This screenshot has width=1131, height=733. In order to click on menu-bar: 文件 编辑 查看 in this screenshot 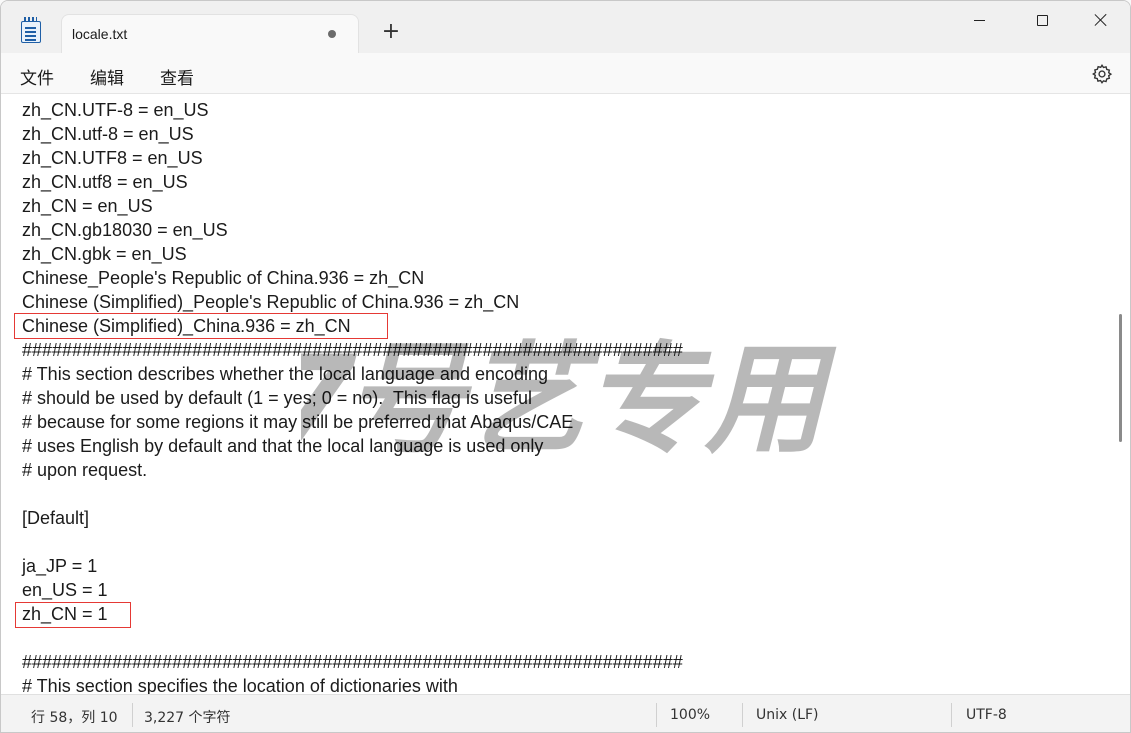, I will do `click(565, 73)`.